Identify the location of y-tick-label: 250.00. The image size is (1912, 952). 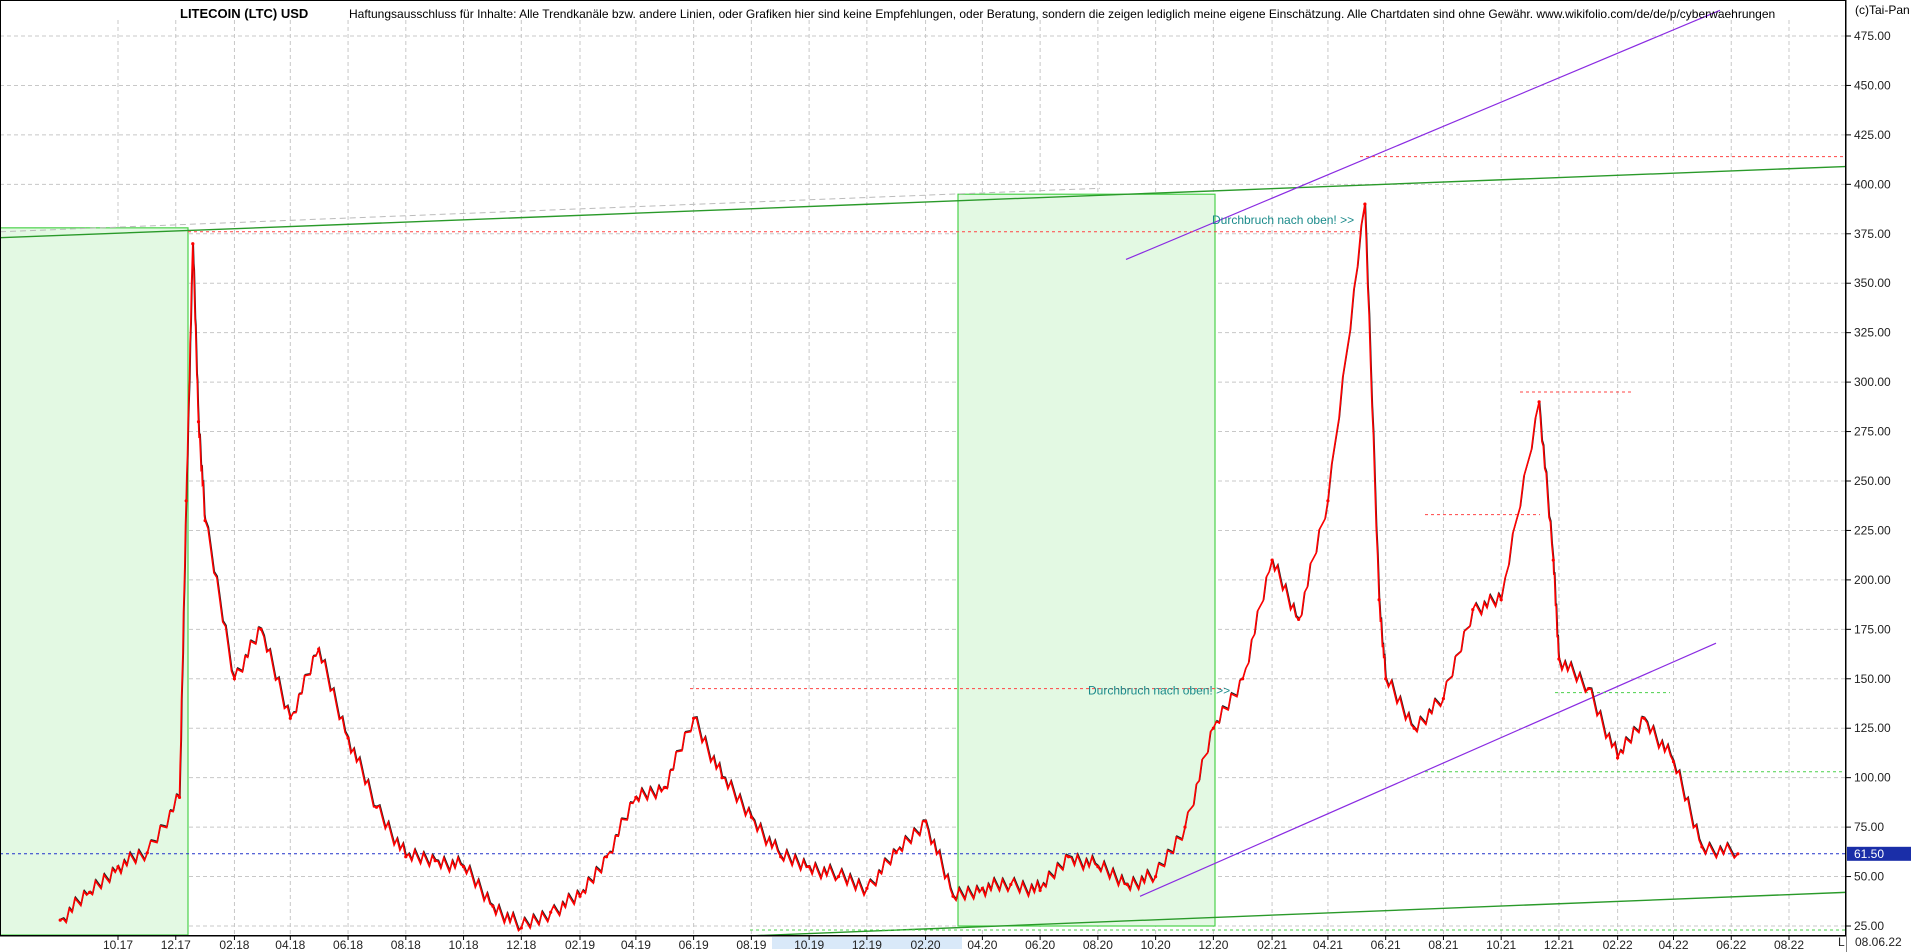
(1872, 481).